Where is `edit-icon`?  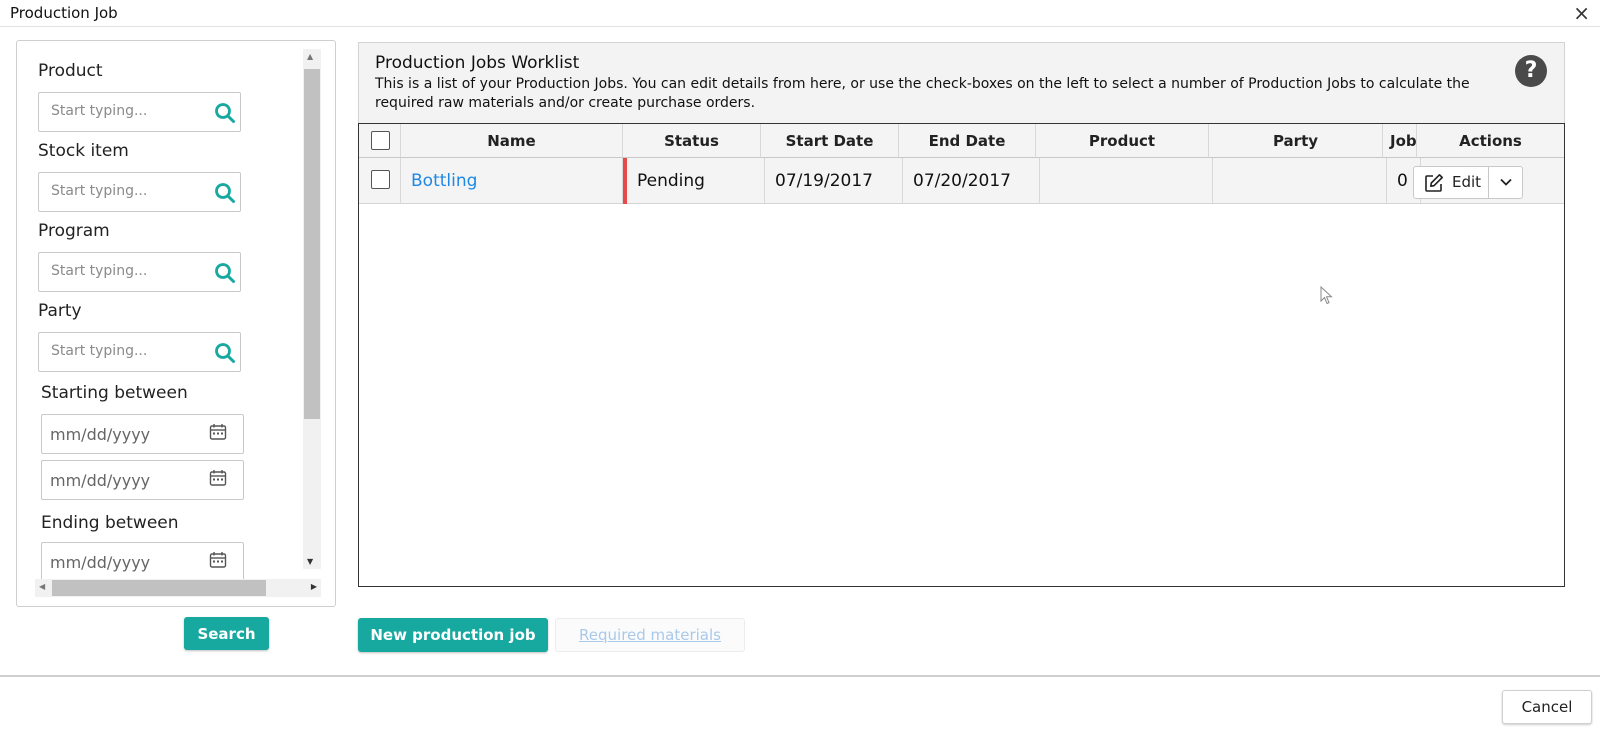 edit-icon is located at coordinates (1434, 183).